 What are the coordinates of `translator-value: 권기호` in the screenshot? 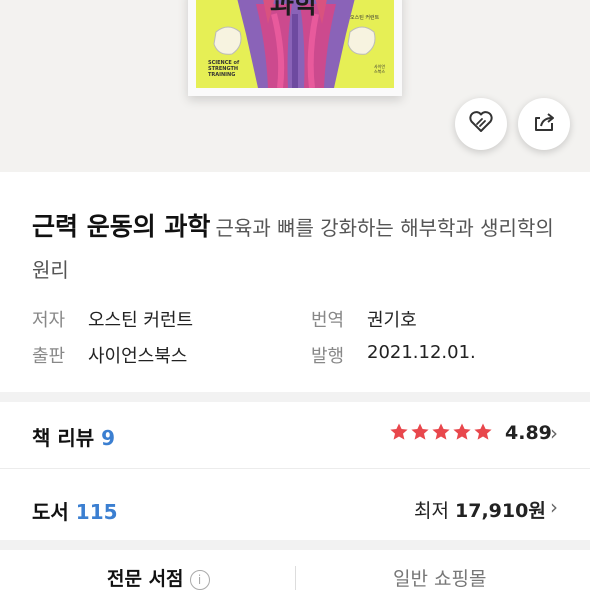 It's located at (392, 319).